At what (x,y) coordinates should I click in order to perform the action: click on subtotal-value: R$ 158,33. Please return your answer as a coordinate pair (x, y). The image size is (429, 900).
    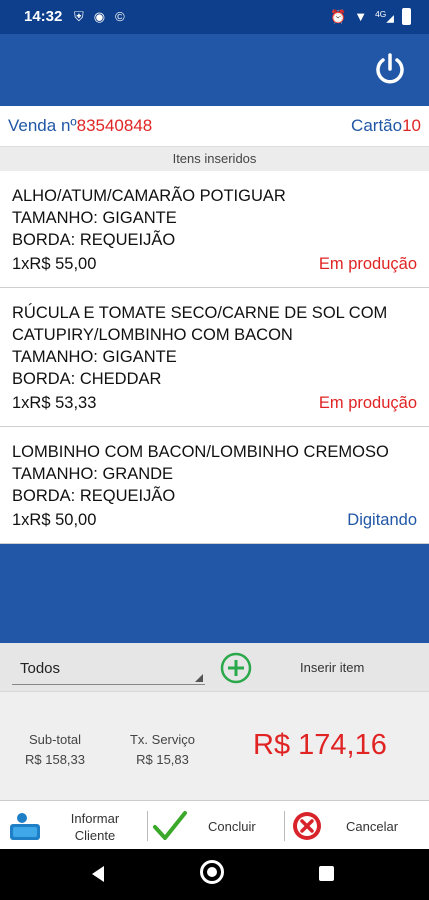
    Looking at the image, I should click on (55, 759).